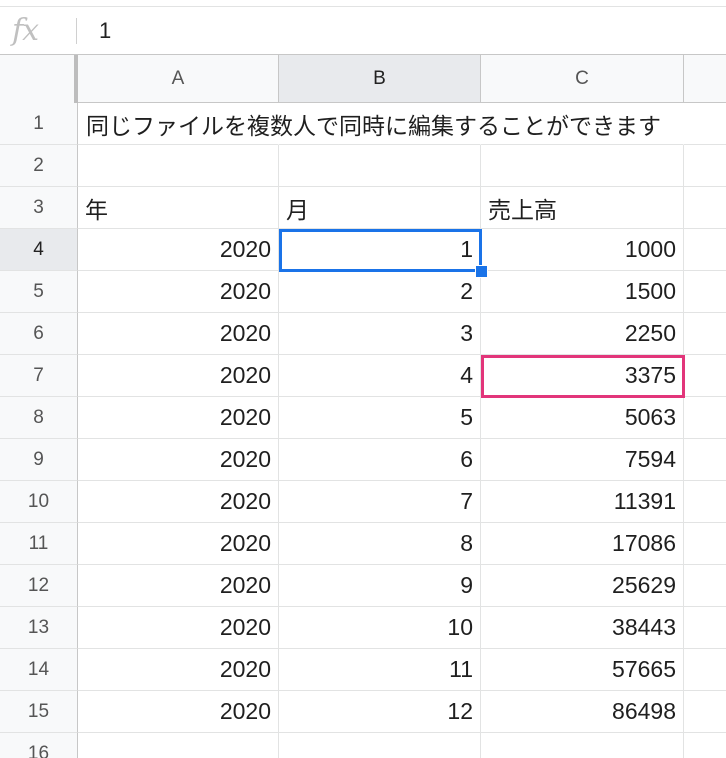 The height and width of the screenshot is (758, 726). Describe the element at coordinates (705, 628) in the screenshot. I see `cell-d13` at that location.